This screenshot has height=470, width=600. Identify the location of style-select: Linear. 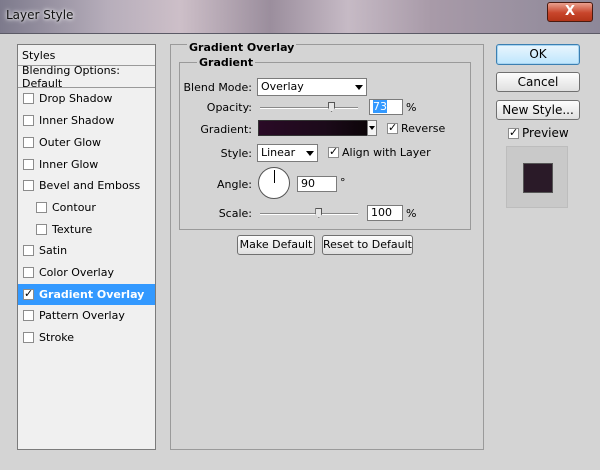
(287, 153).